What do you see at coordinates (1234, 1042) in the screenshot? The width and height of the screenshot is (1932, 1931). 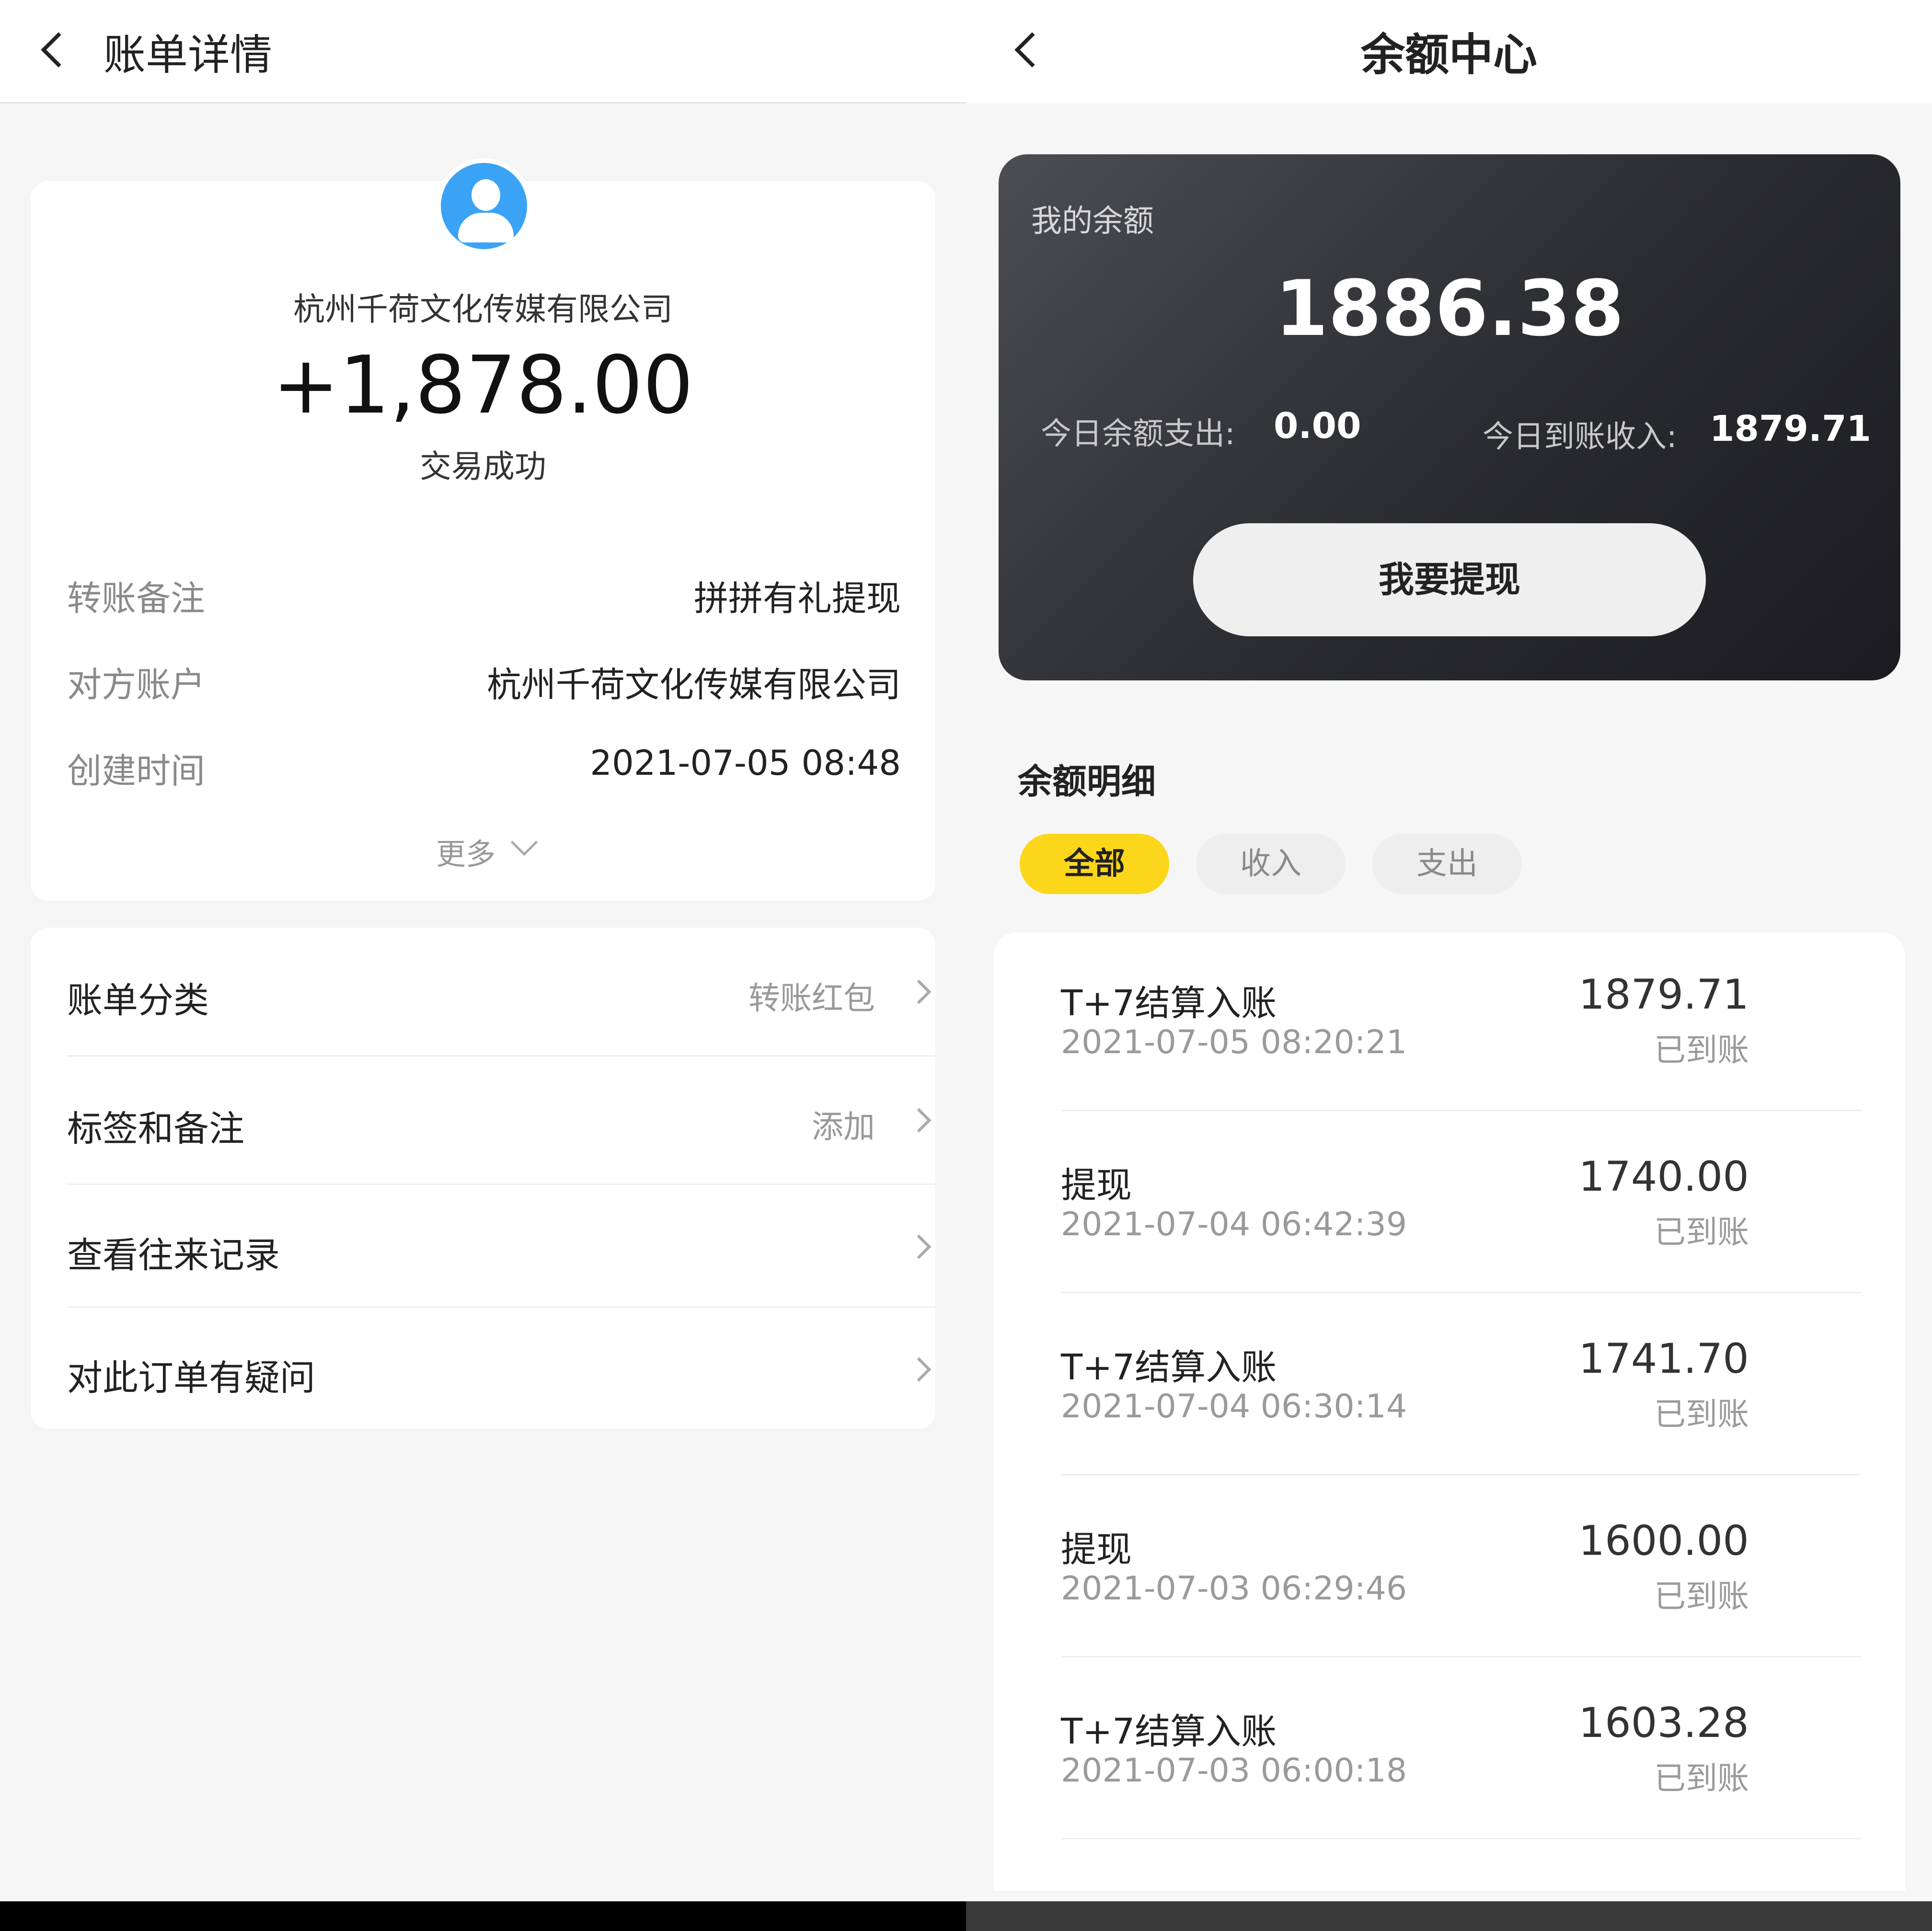 I see `transaction-time: 2021-07-05 08:20:21` at bounding box center [1234, 1042].